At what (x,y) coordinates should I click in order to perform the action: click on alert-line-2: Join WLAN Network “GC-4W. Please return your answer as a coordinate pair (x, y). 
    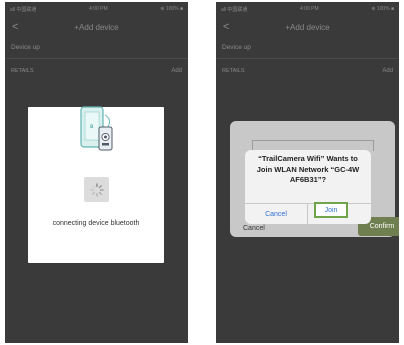
    Looking at the image, I should click on (308, 169).